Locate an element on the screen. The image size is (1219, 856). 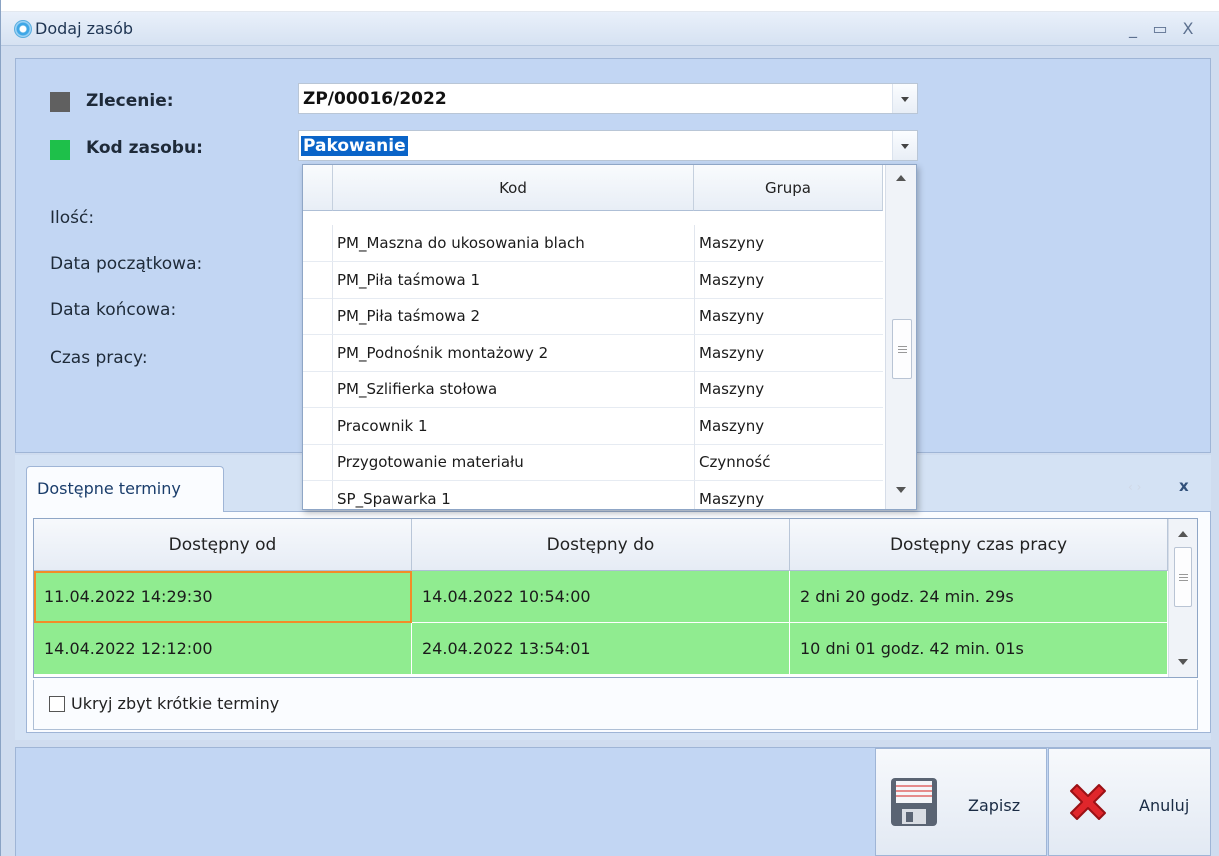
hide-short-terms-label: Ukryj zbyt krótkie terminy is located at coordinates (175, 703).